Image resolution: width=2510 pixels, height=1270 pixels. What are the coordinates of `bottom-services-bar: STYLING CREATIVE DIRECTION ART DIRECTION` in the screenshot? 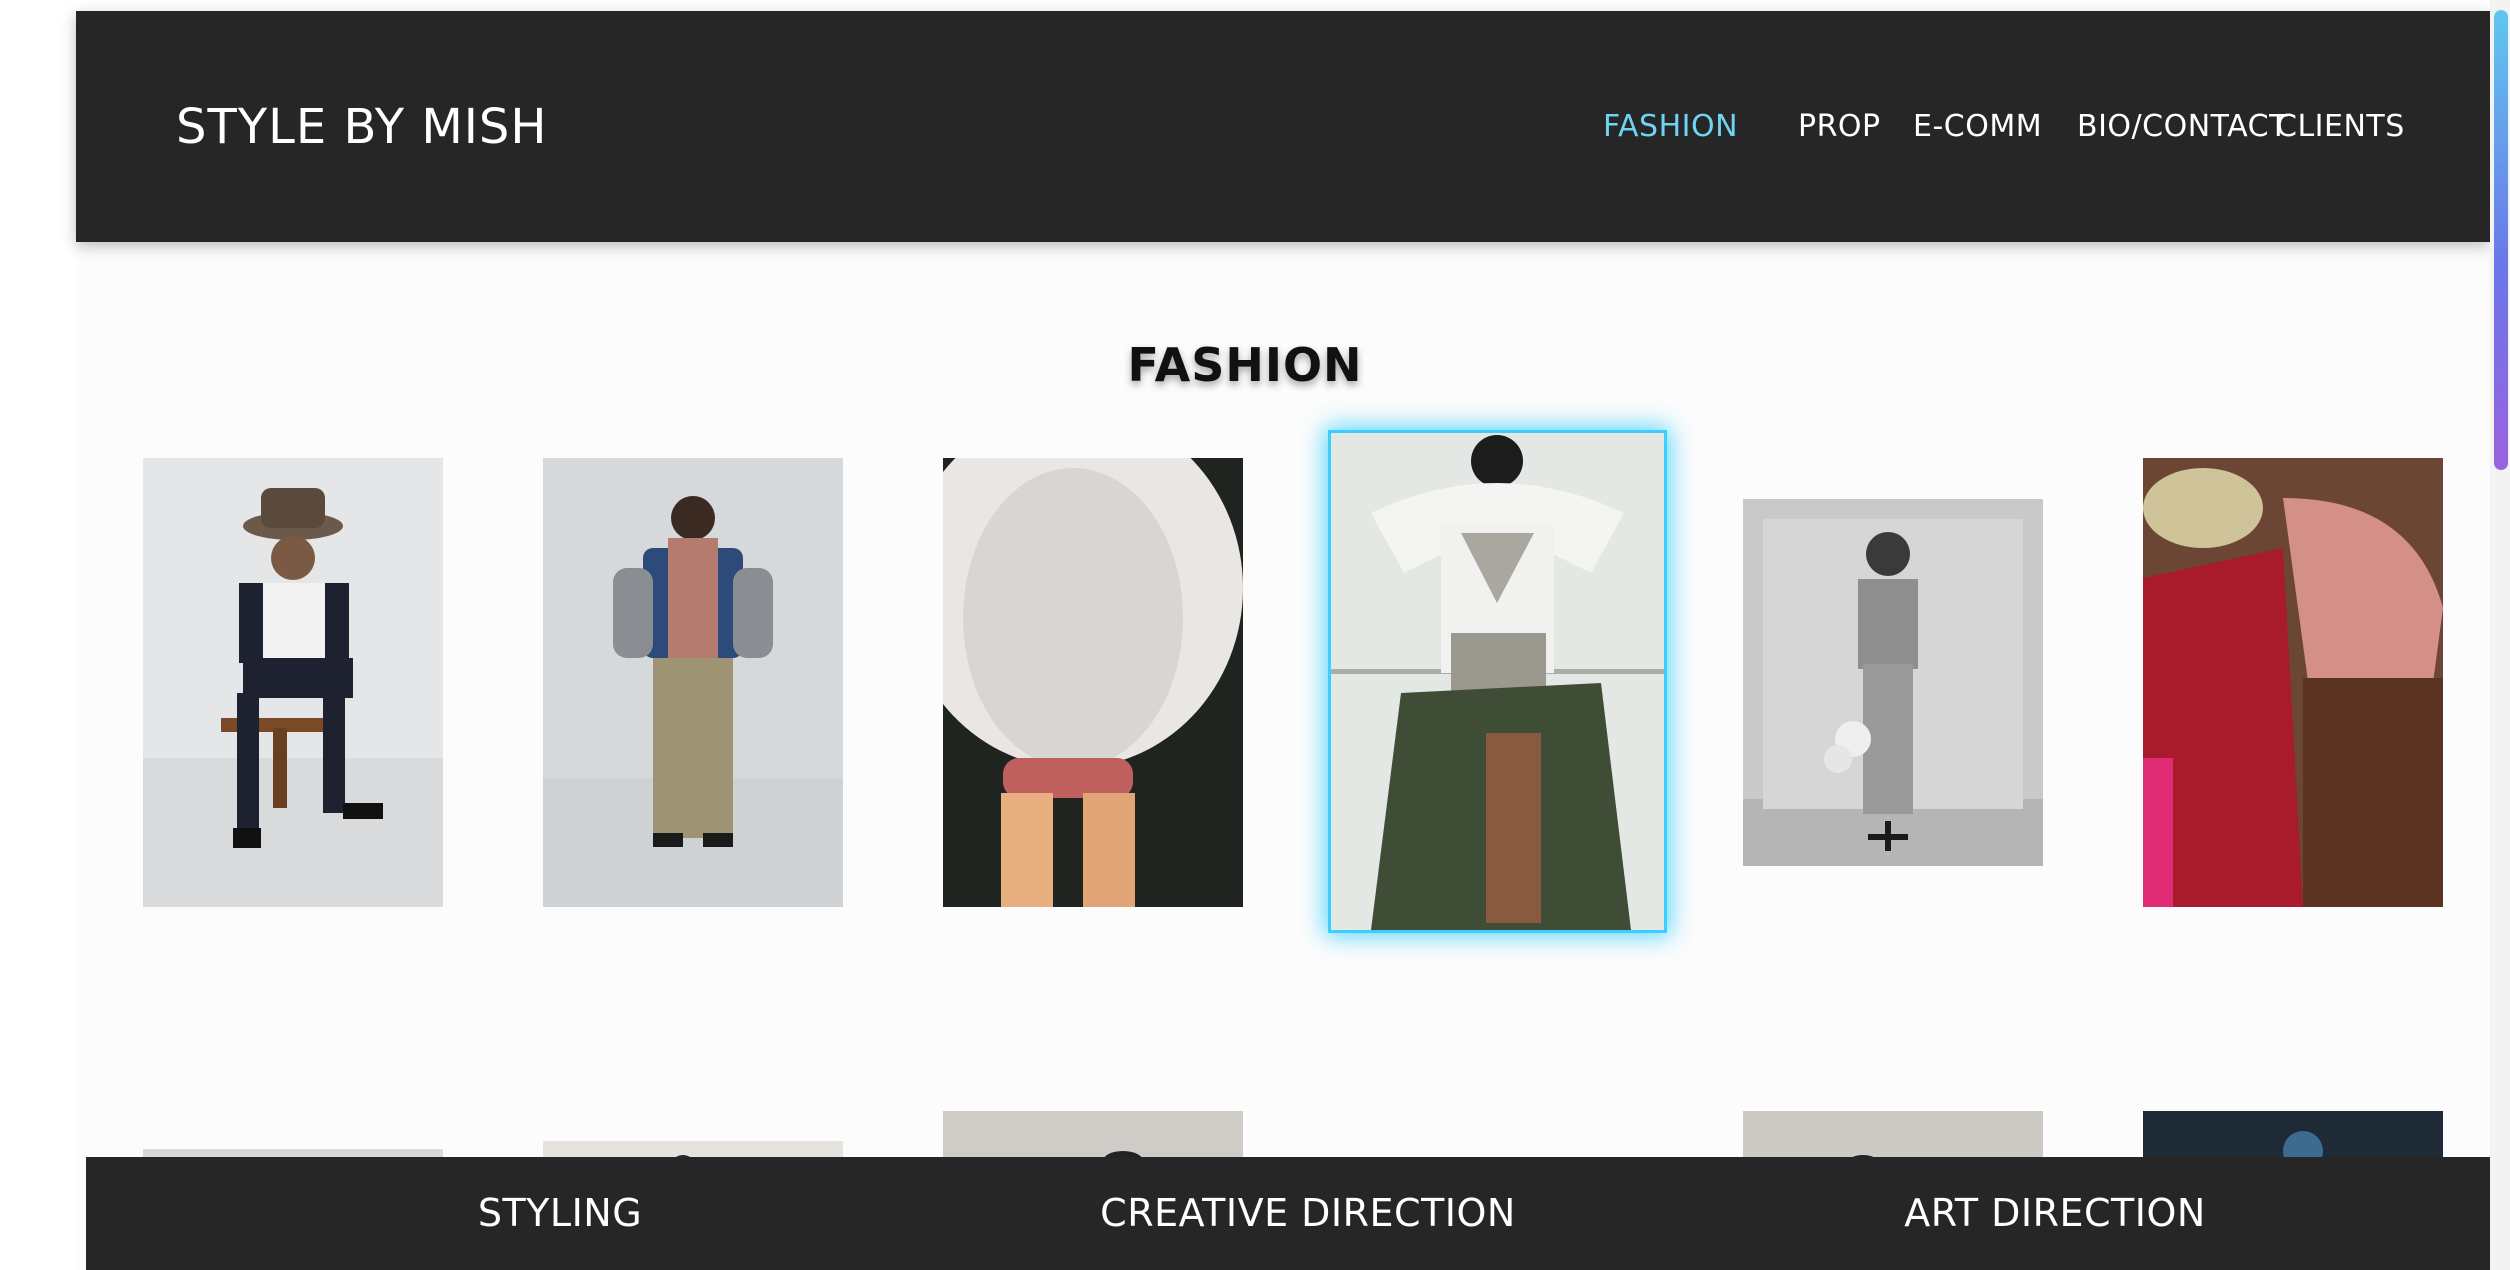 It's located at (1288, 1213).